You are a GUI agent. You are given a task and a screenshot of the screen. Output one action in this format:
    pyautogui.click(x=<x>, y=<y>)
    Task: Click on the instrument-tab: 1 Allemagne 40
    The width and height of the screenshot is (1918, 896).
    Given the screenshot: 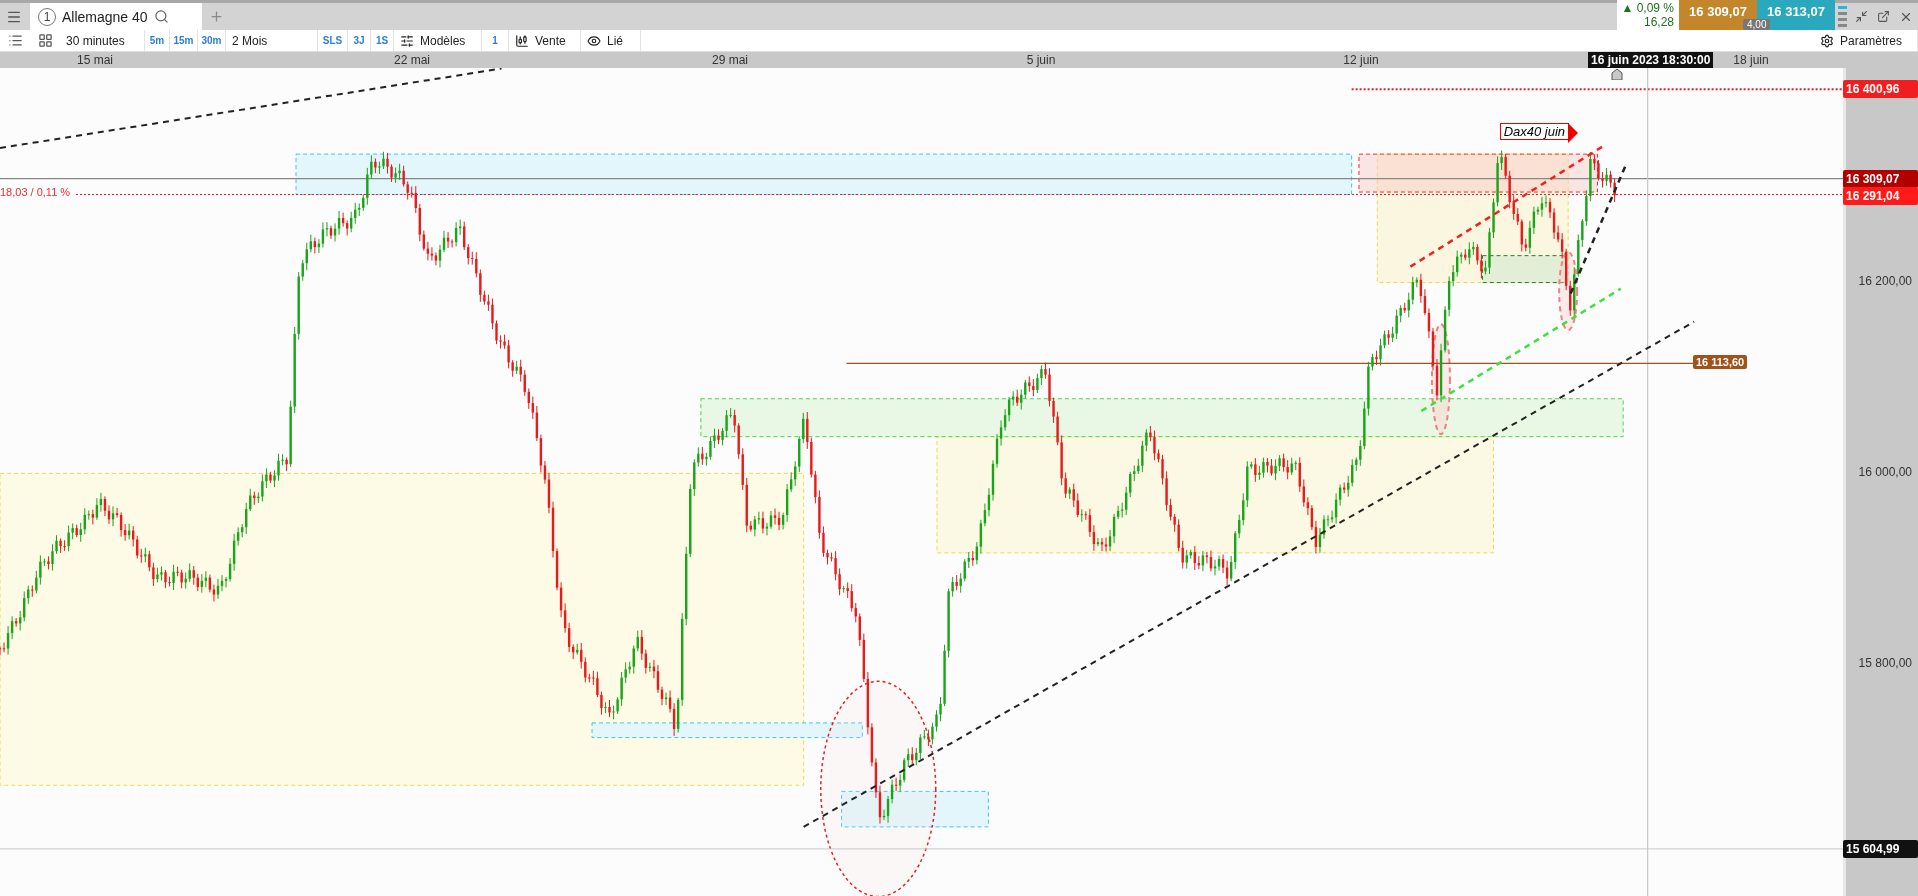 What is the action you would take?
    pyautogui.click(x=116, y=16)
    